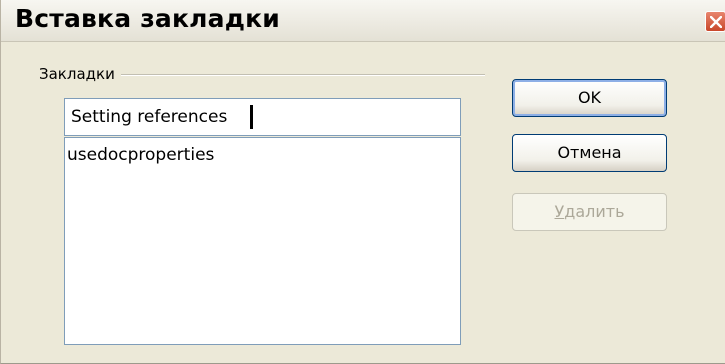 The height and width of the screenshot is (364, 725). I want to click on close-icon, so click(716, 22).